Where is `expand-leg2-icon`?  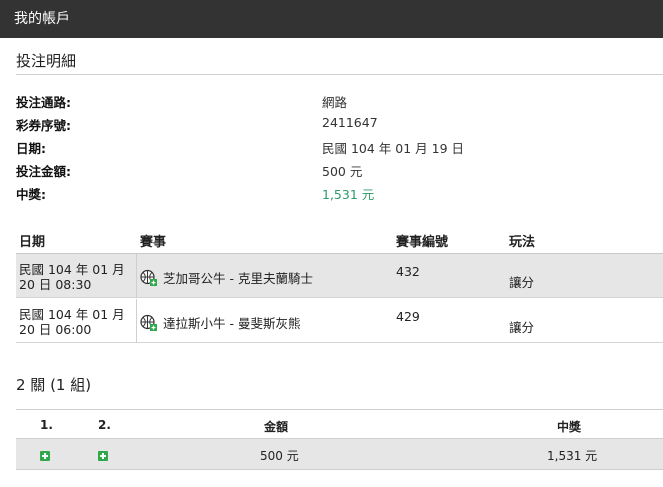 expand-leg2-icon is located at coordinates (103, 457).